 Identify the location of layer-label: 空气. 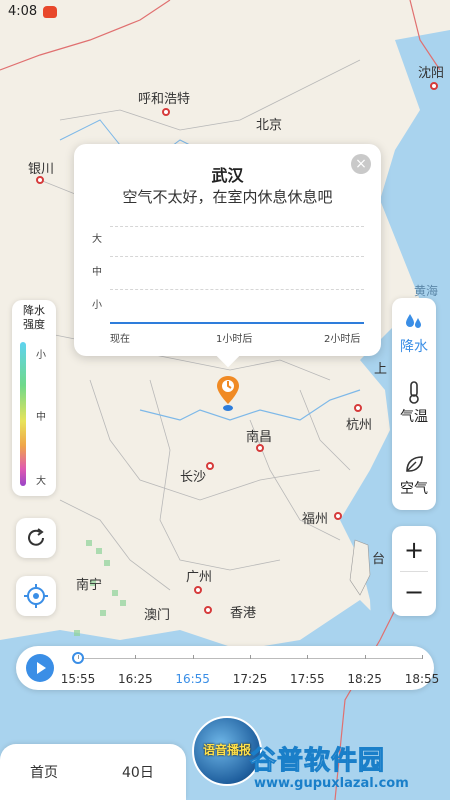
(414, 489).